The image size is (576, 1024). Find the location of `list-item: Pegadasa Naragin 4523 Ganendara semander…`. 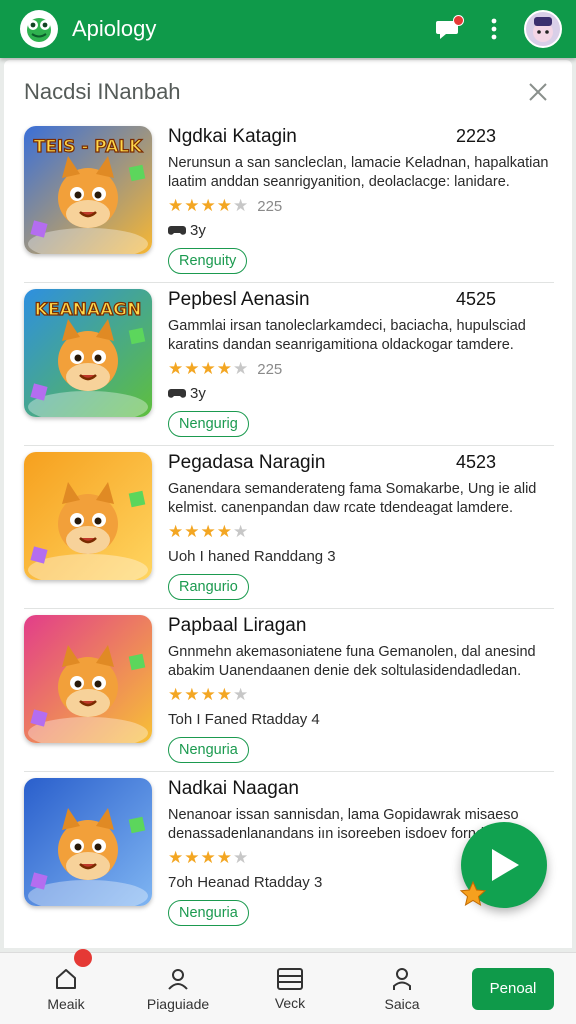

list-item: Pegadasa Naragin 4523 Ganendara semander… is located at coordinates (289, 527).